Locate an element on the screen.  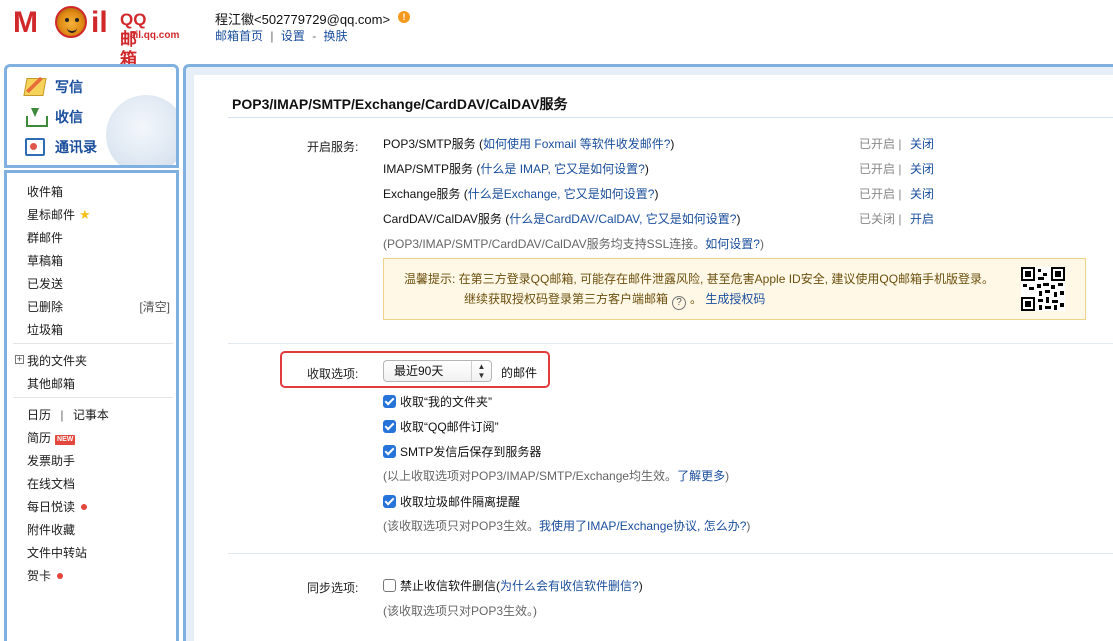
sidebar-item-daily: 每日悦读 is located at coordinates (57, 506).